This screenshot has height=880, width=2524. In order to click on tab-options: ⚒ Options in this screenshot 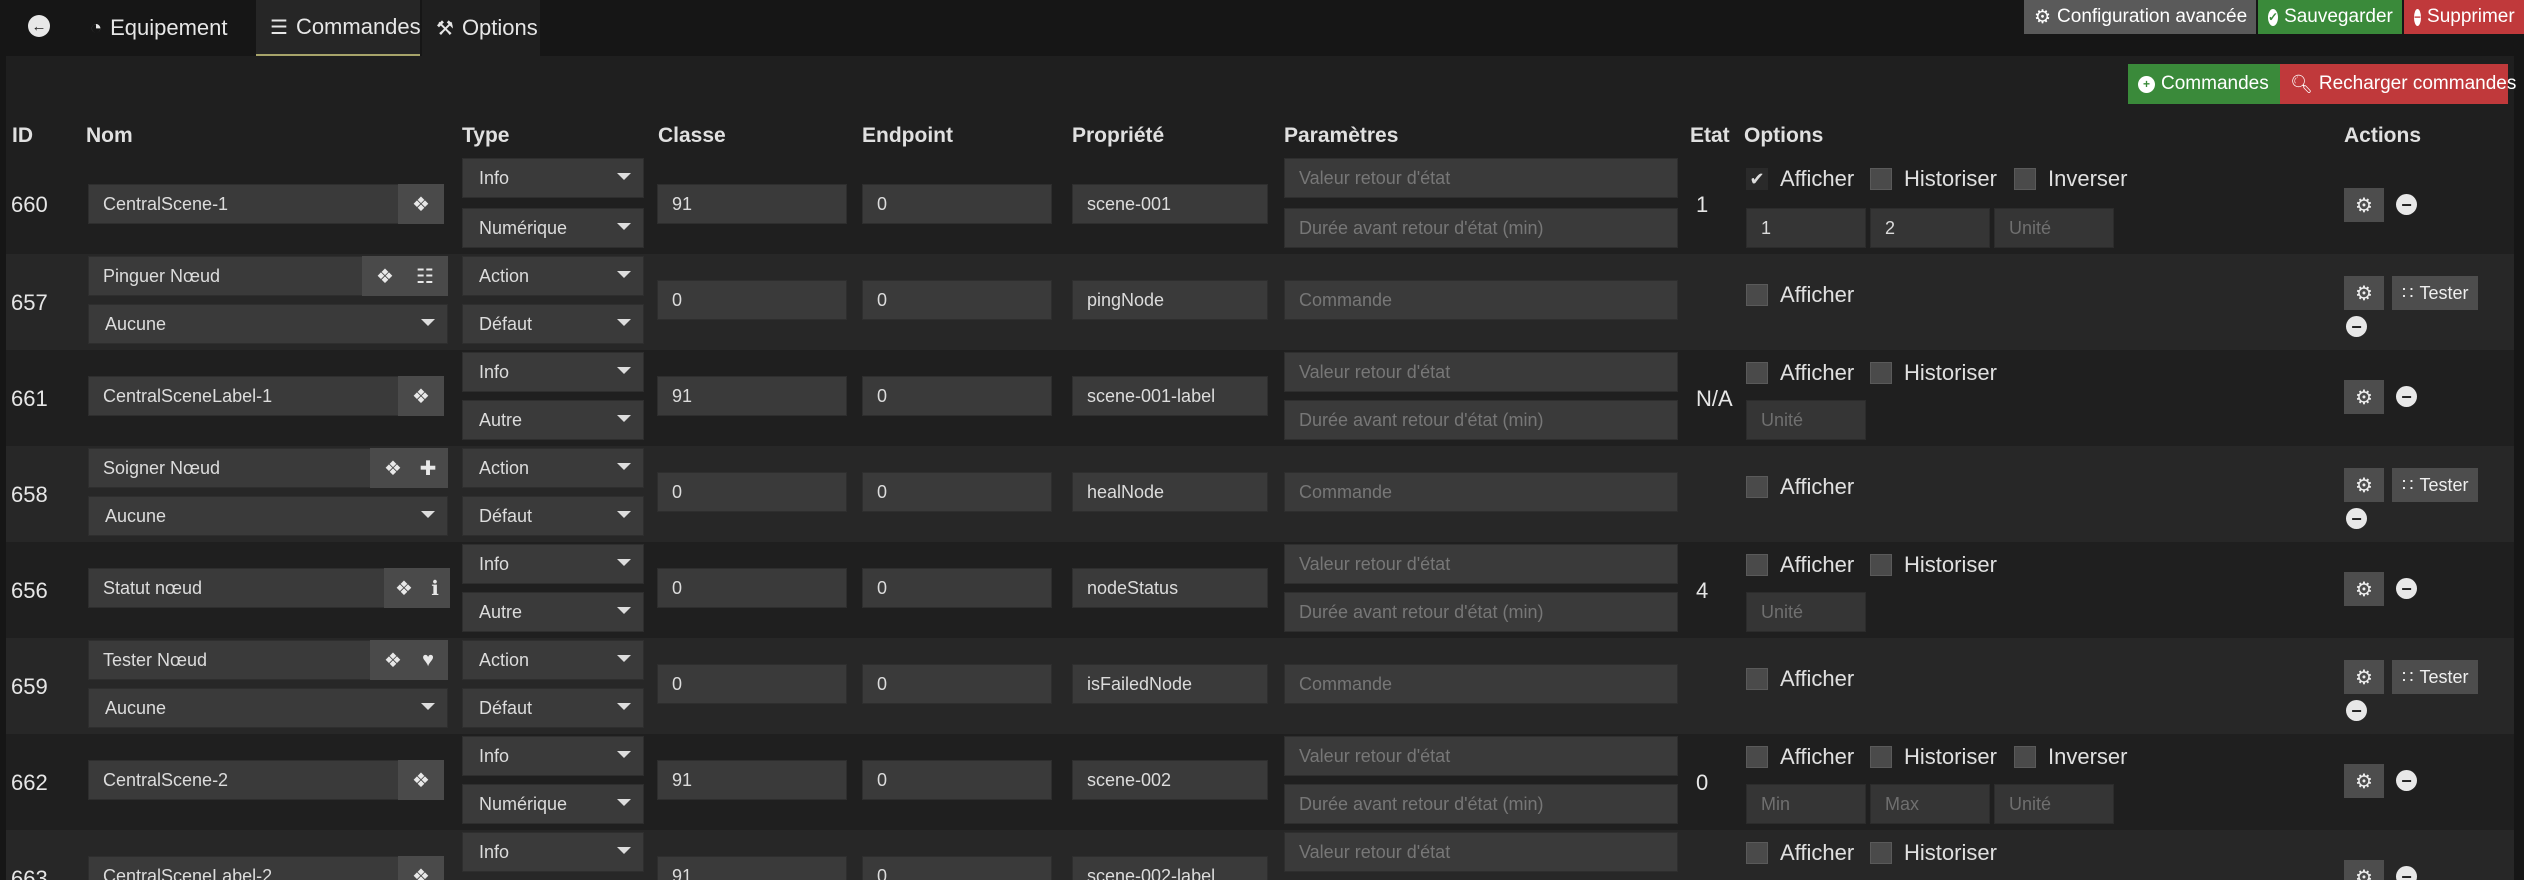, I will do `click(481, 28)`.